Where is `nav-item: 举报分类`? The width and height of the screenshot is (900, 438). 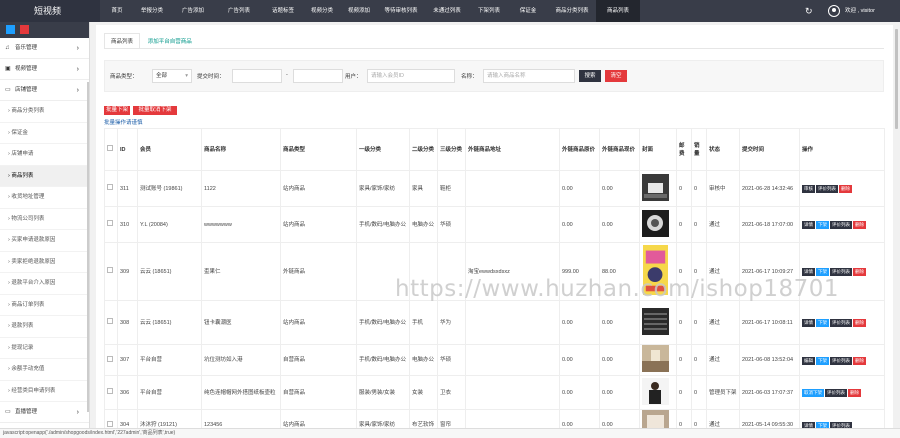
nav-item: 举报分类 is located at coordinates (152, 11).